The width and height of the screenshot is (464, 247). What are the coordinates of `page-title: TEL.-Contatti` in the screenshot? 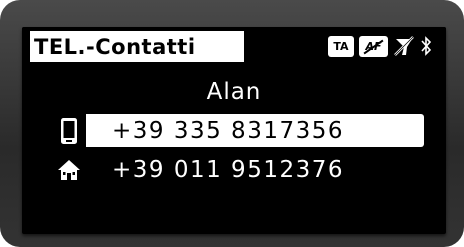 It's located at (115, 46).